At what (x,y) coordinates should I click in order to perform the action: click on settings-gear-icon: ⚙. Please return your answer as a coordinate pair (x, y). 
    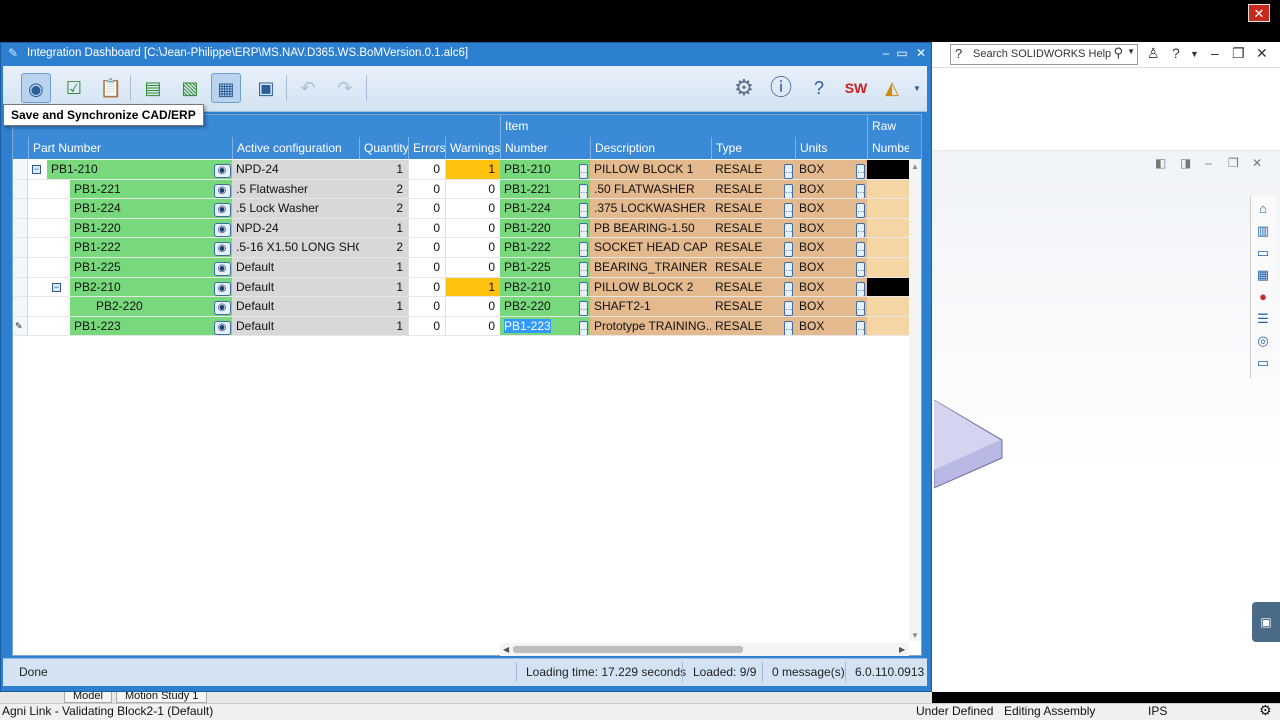
    Looking at the image, I should click on (744, 88).